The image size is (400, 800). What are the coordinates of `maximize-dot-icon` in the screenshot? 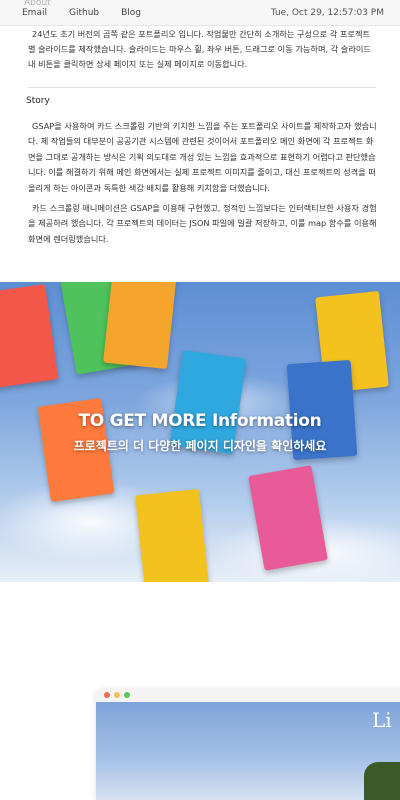 It's located at (127, 695).